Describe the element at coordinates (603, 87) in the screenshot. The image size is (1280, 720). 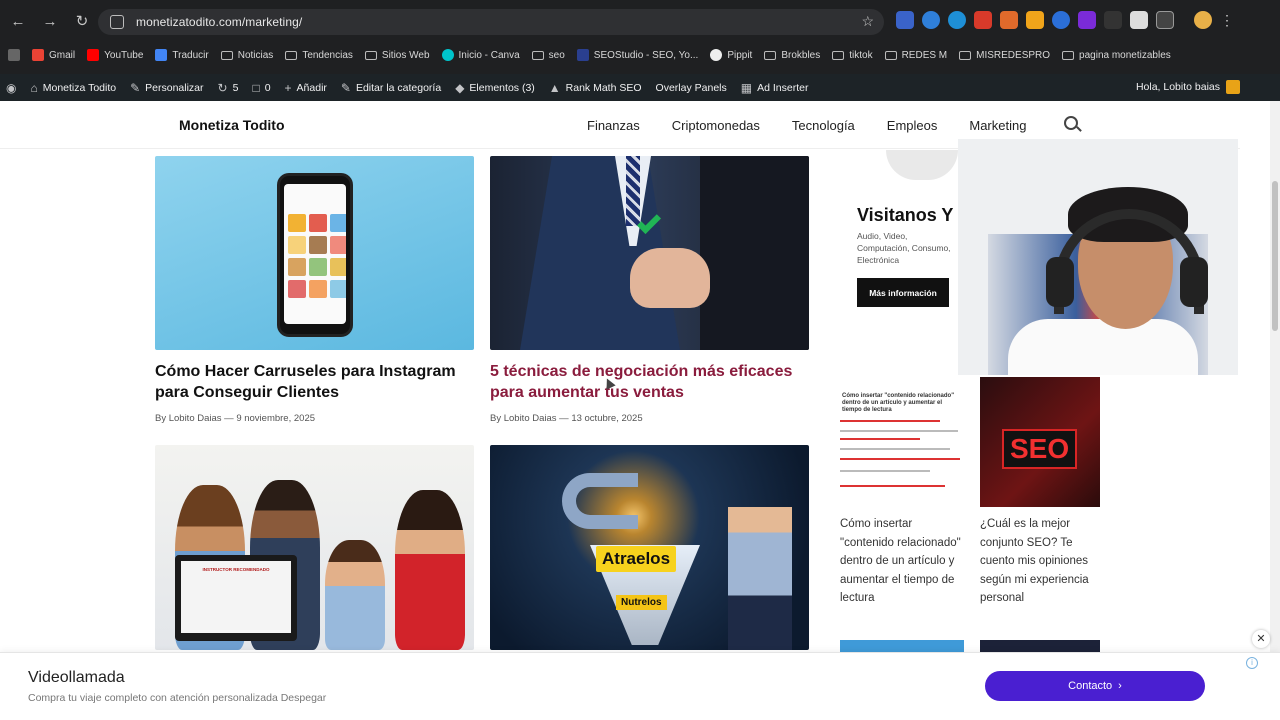
I see `wp-item-label: Rank Math SEO` at that location.